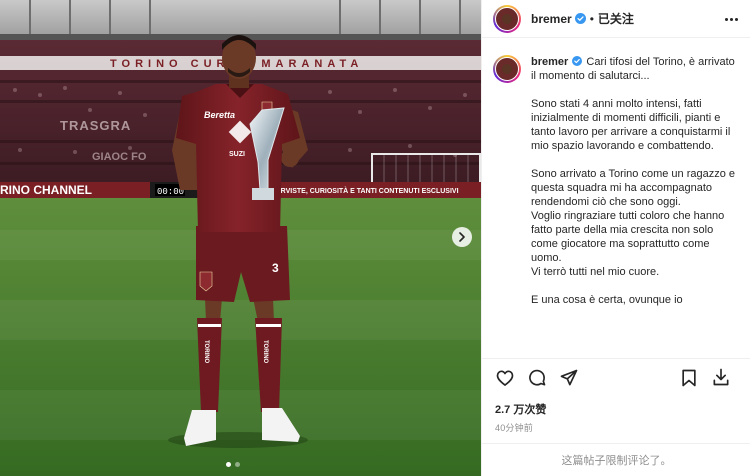  I want to click on avatar, so click(507, 18).